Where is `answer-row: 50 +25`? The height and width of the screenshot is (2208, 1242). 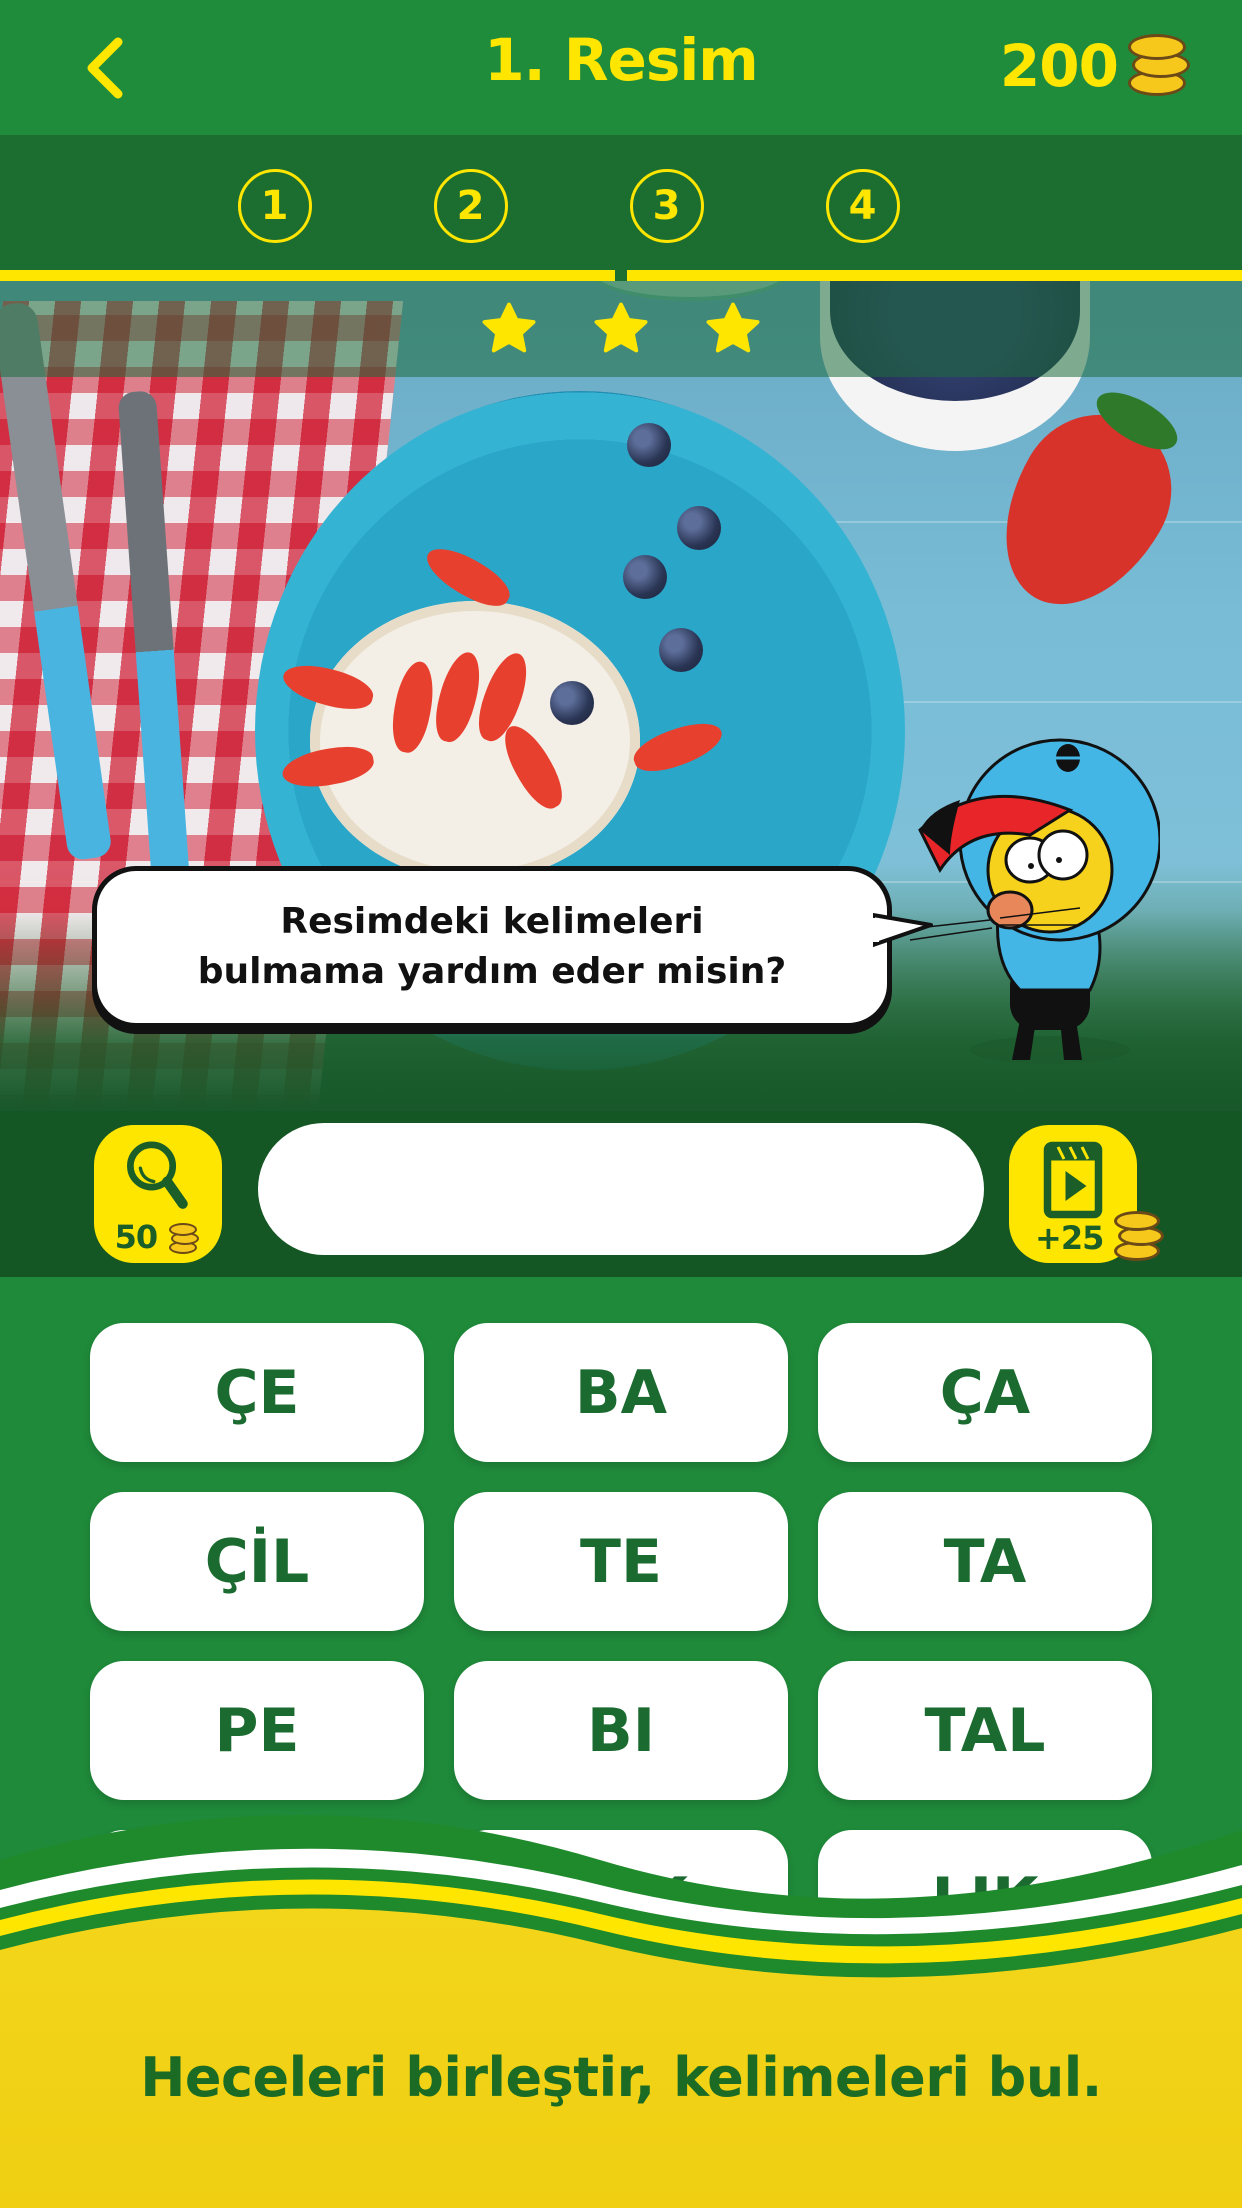 answer-row: 50 +25 is located at coordinates (621, 1194).